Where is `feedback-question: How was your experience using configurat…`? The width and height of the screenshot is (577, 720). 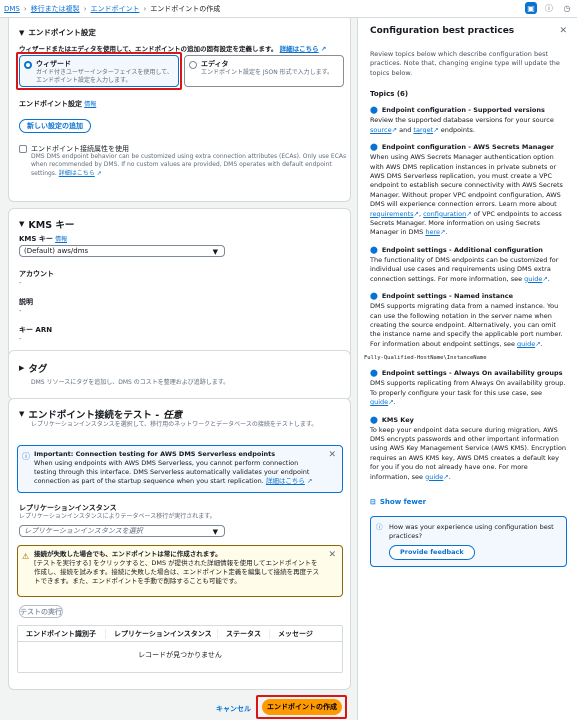 feedback-question: How was your experience using configurat… is located at coordinates (471, 532).